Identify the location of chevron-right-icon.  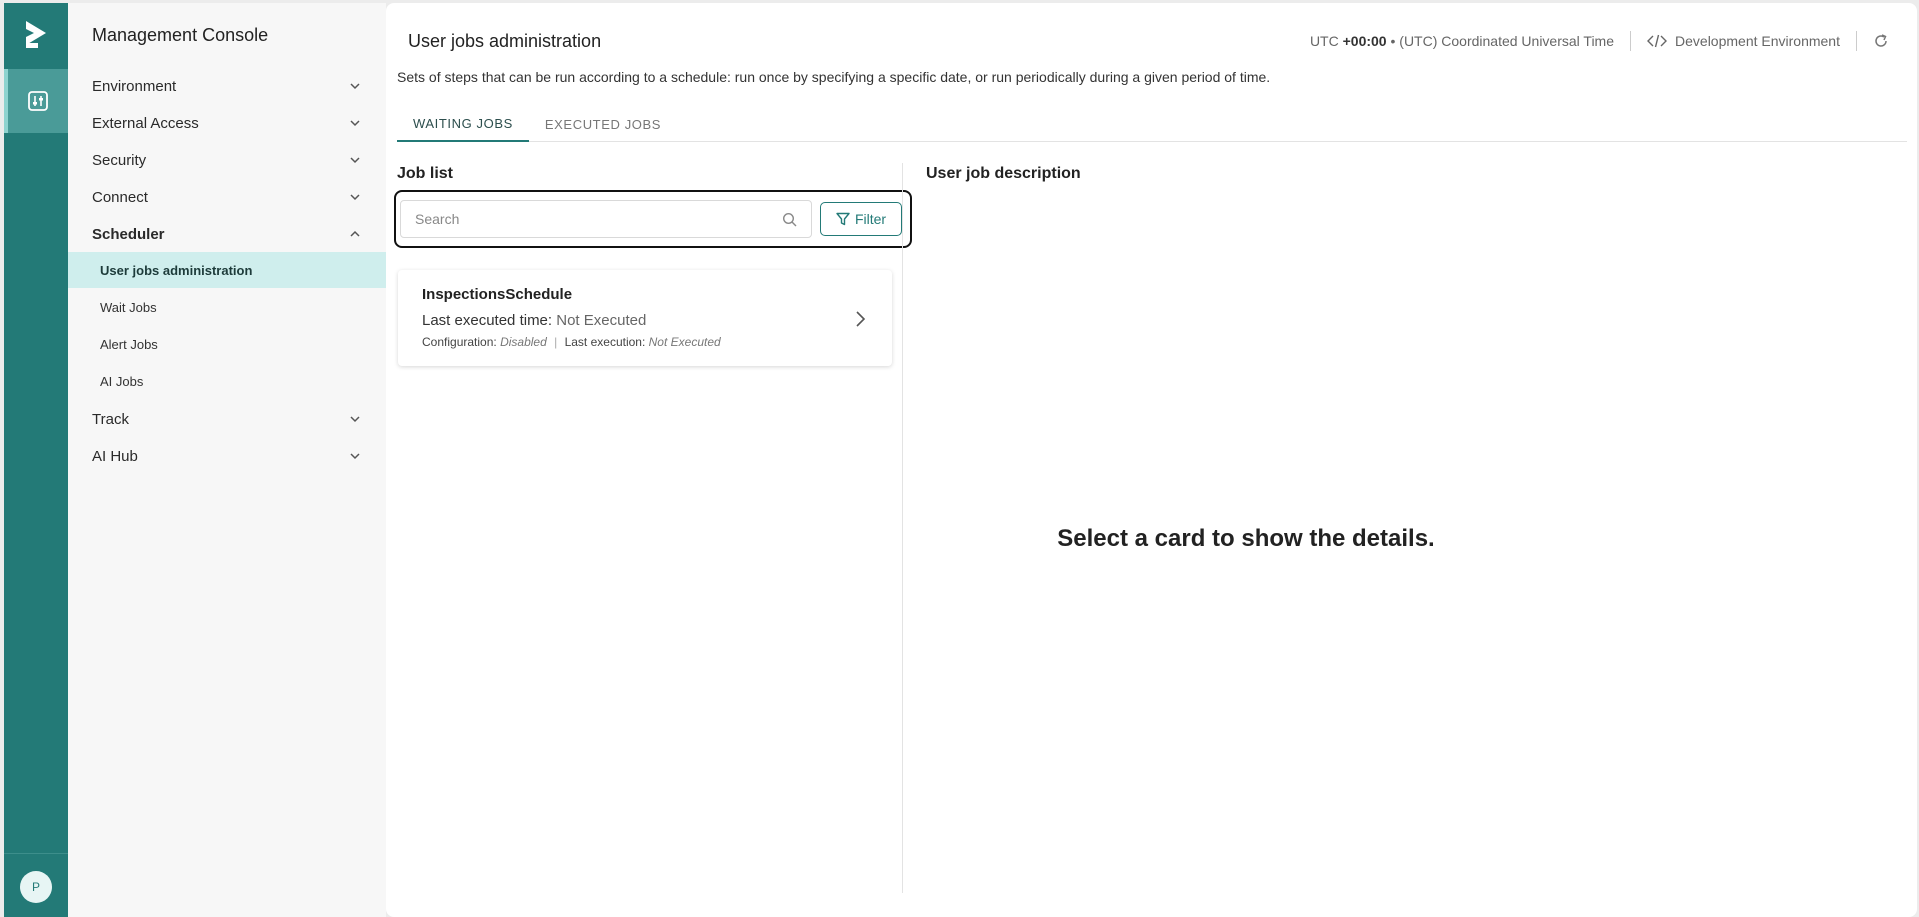
(860, 319).